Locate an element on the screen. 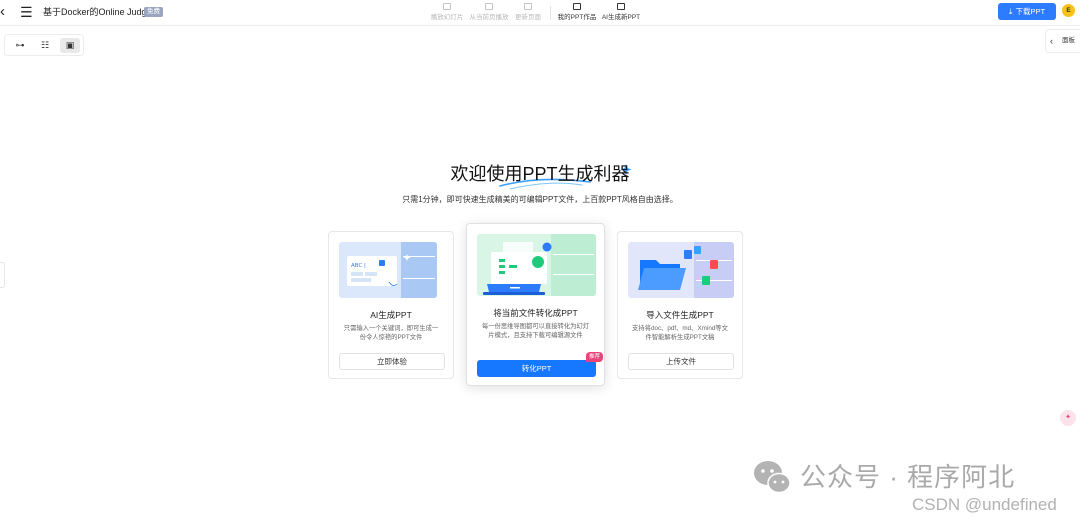 The image size is (1080, 522). hamburger-icon: ☰ is located at coordinates (27, 12).